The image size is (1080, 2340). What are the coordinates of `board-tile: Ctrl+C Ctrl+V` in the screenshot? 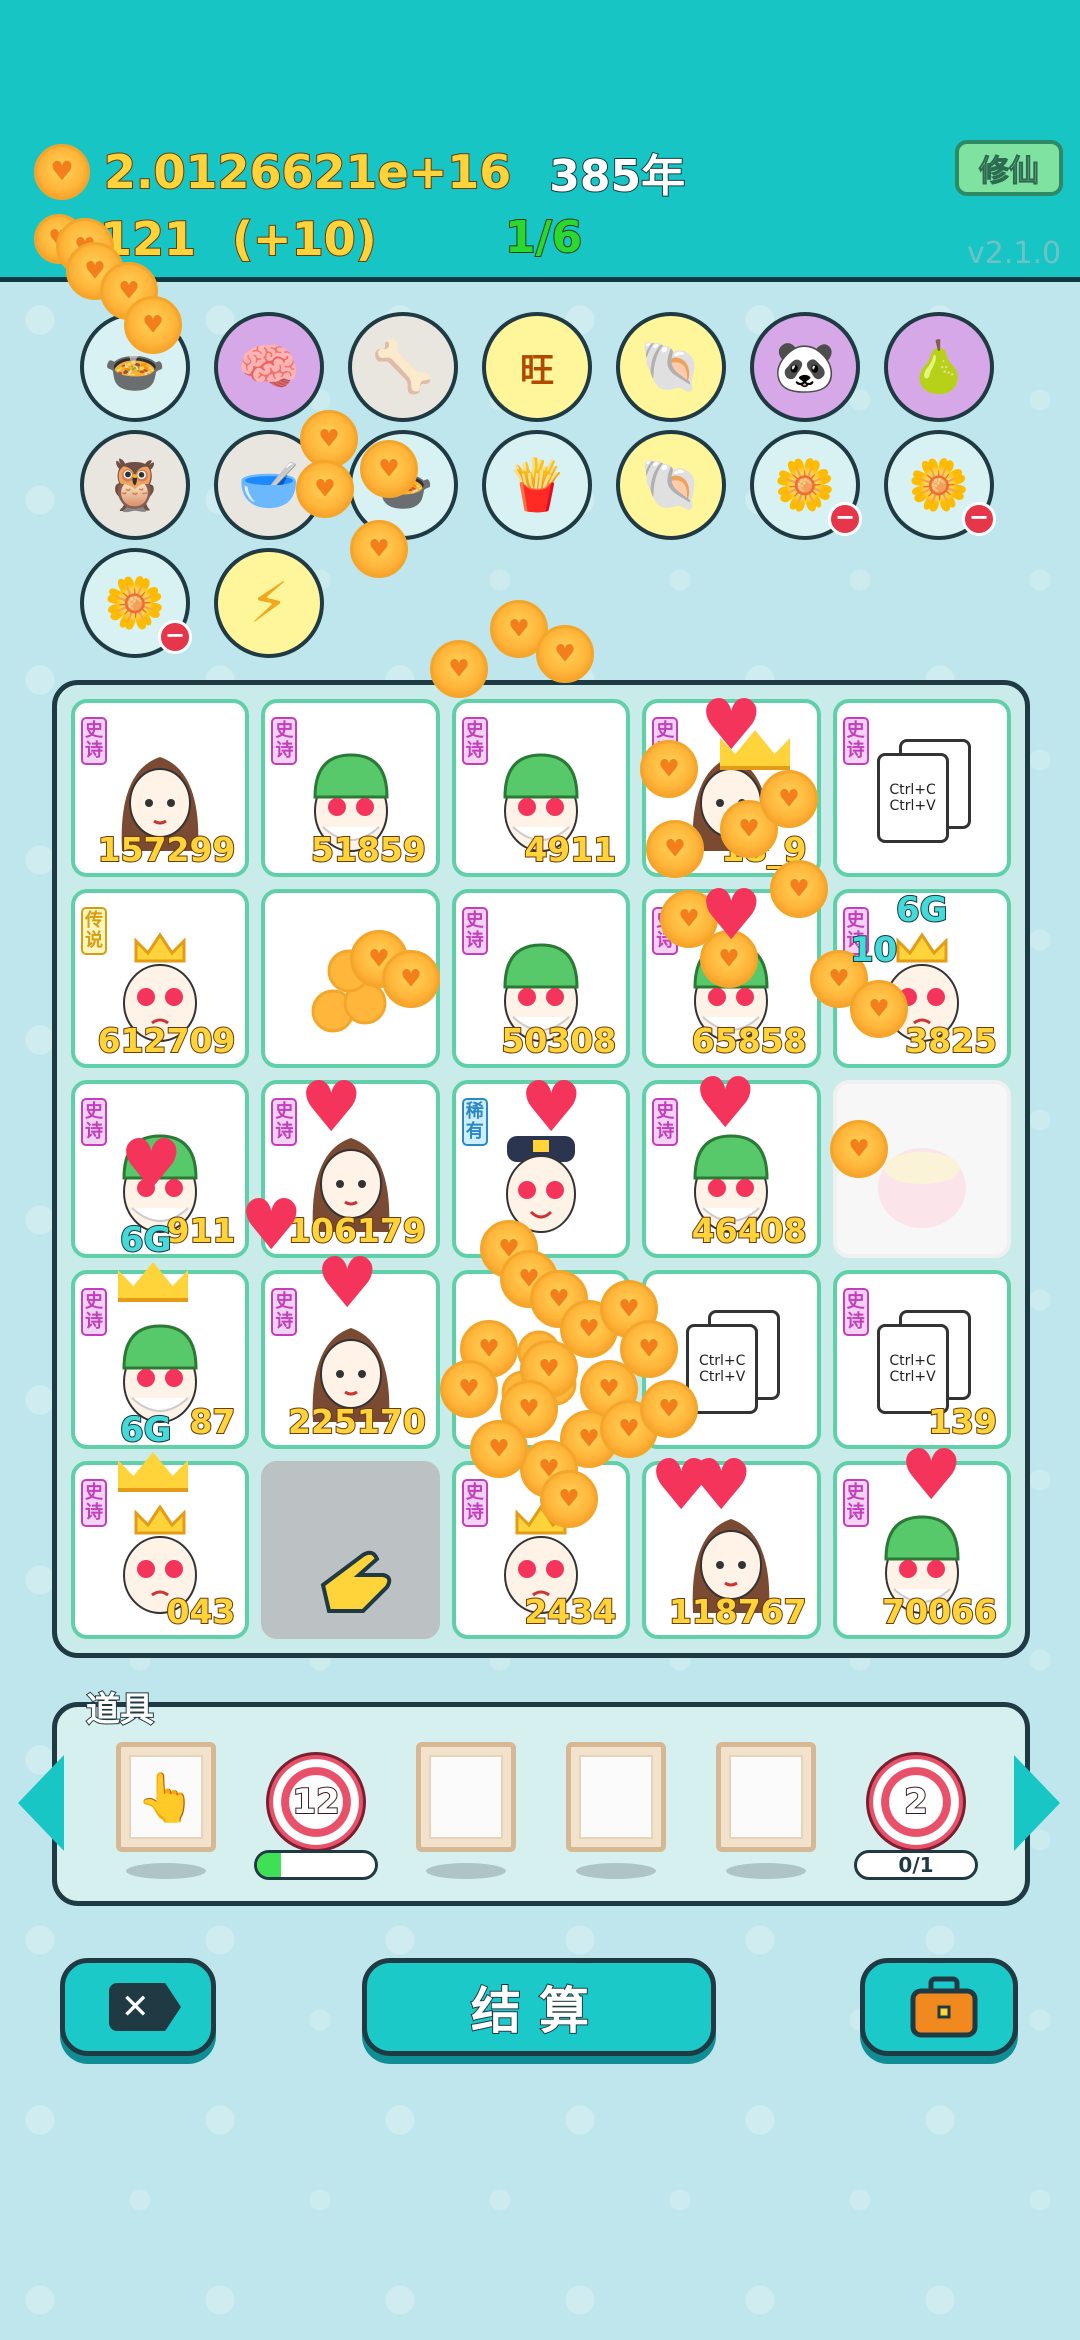 It's located at (731, 1359).